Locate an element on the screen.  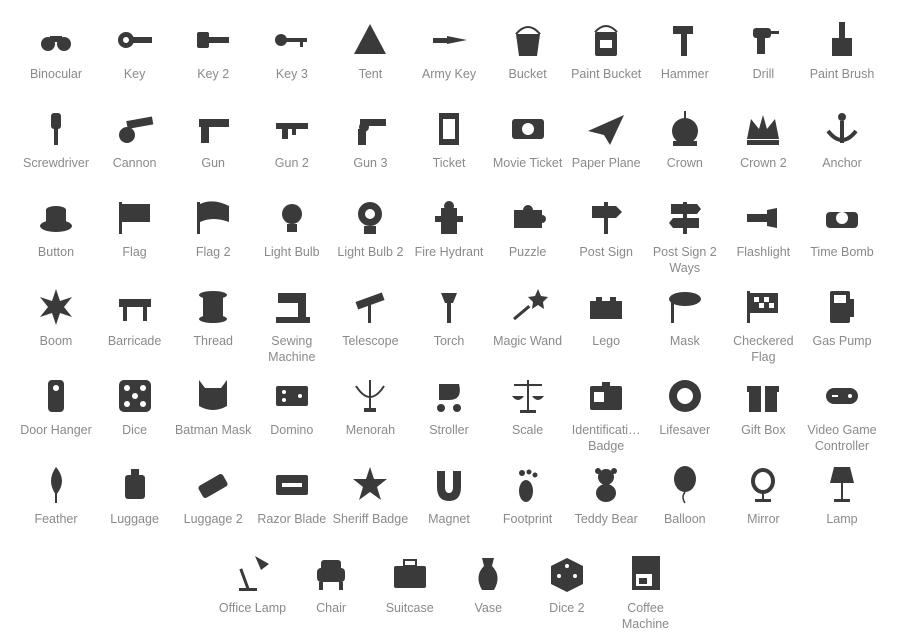
icon-tile-torch: Torch is located at coordinates (449, 318).